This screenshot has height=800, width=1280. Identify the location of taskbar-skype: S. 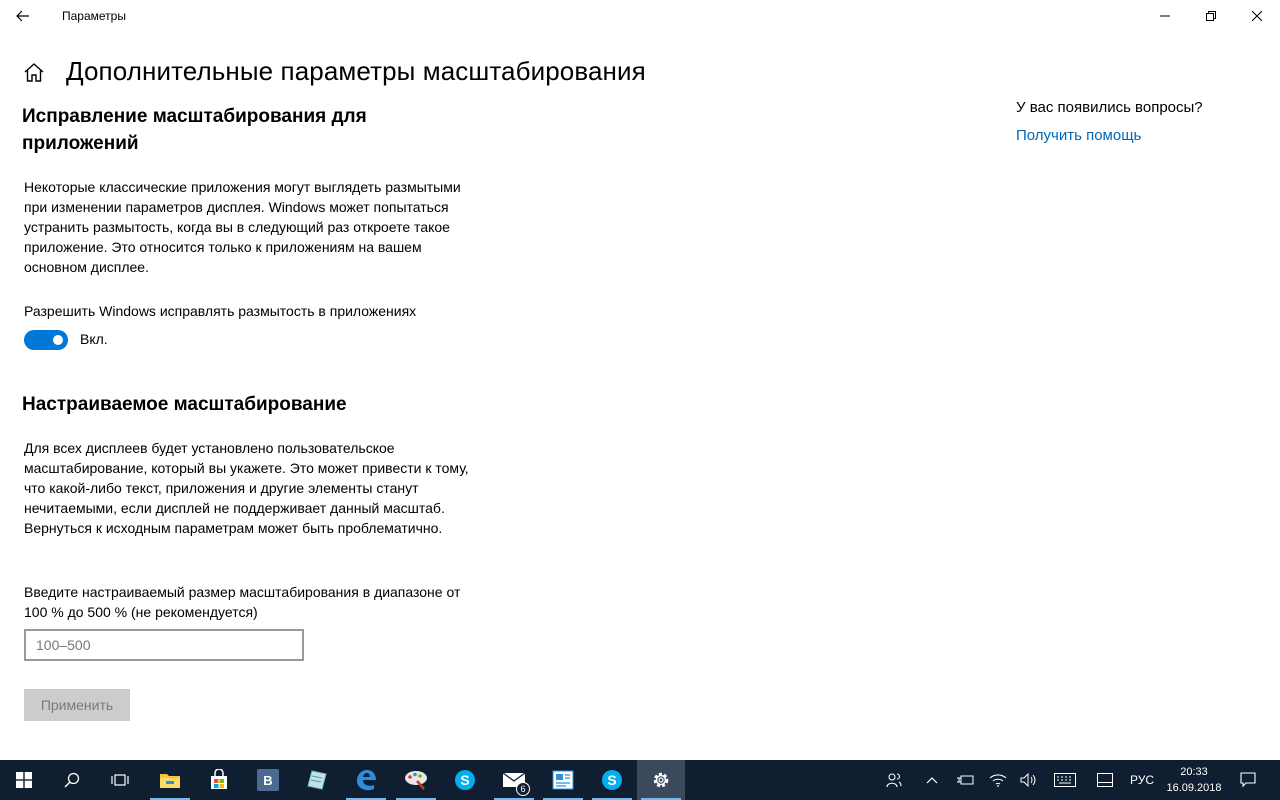
(465, 780).